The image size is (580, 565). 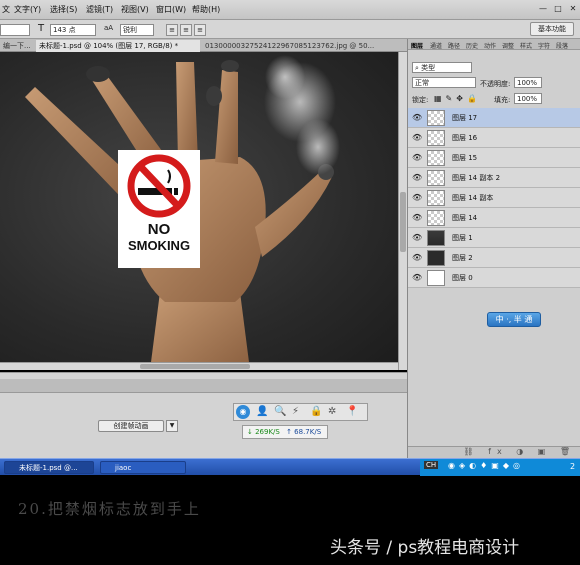 What do you see at coordinates (206, 9) in the screenshot?
I see `menu-help: 帮助(H)` at bounding box center [206, 9].